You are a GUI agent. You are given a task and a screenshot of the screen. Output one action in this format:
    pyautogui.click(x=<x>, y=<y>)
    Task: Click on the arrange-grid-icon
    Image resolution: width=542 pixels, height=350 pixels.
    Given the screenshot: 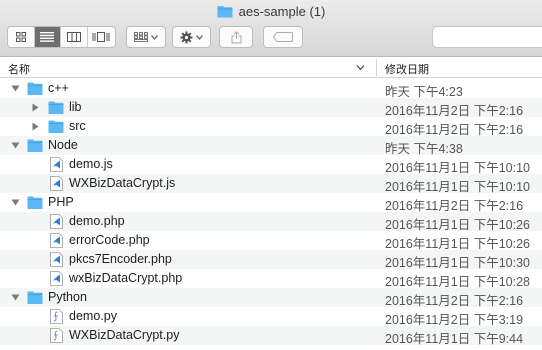 What is the action you would take?
    pyautogui.click(x=141, y=37)
    